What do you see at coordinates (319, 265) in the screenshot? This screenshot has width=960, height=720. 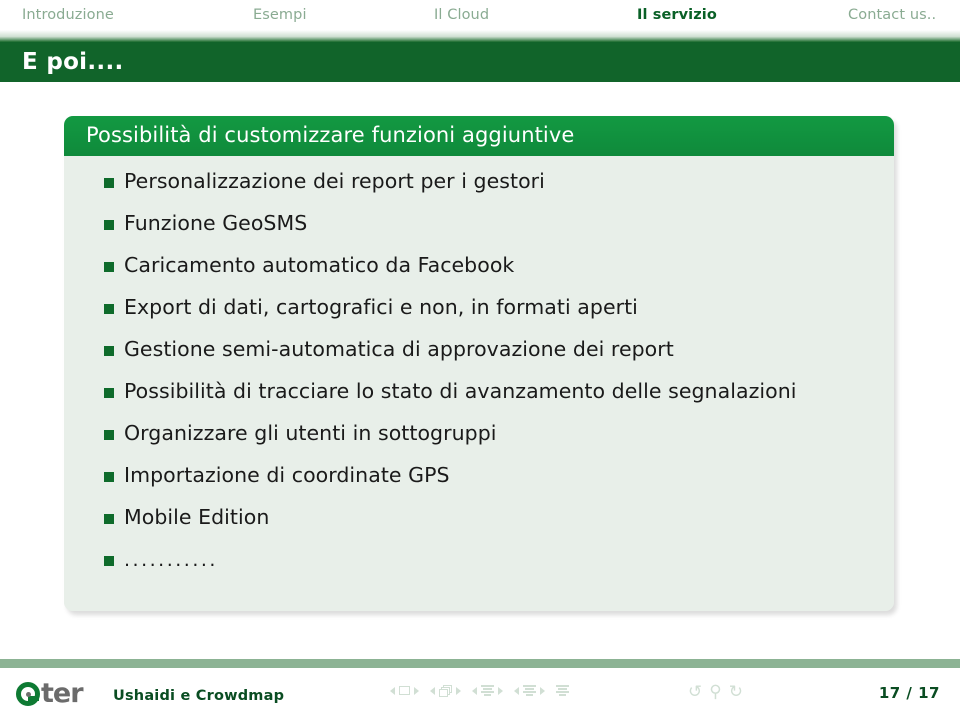 I see `list-item-label: Caricamento automatico da Facebook` at bounding box center [319, 265].